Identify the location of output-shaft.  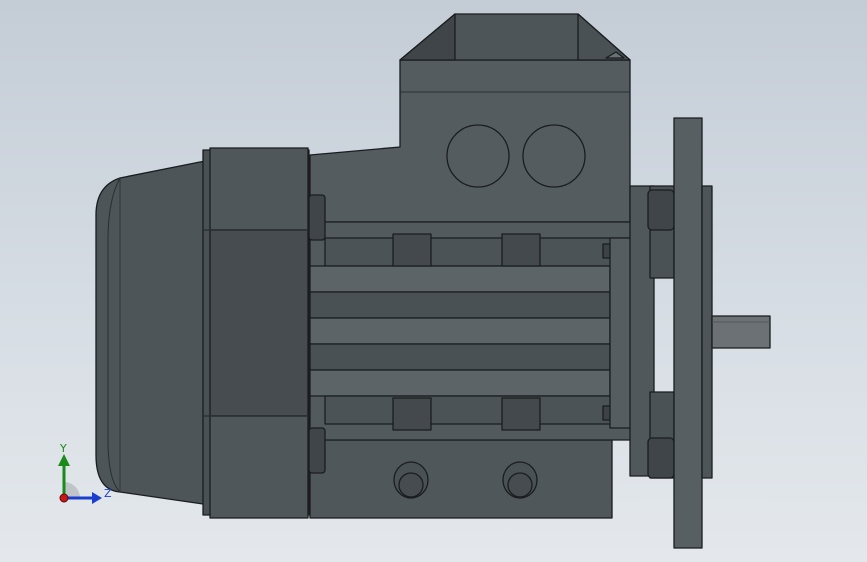
(741, 332).